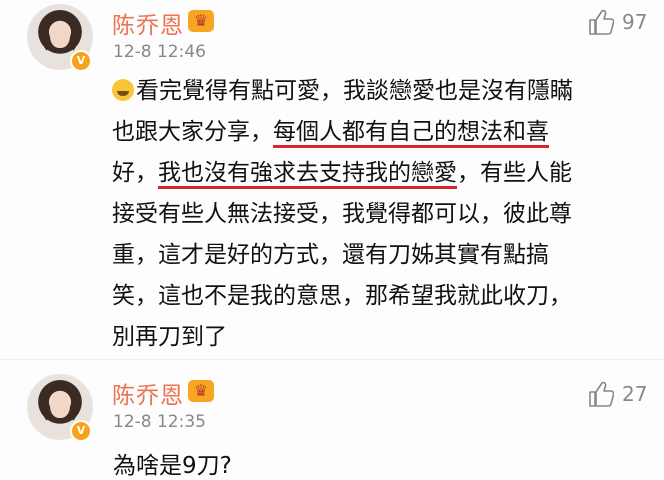 Image resolution: width=664 pixels, height=480 pixels. Describe the element at coordinates (159, 52) in the screenshot. I see `timestamp: 12-8 12:46` at that location.